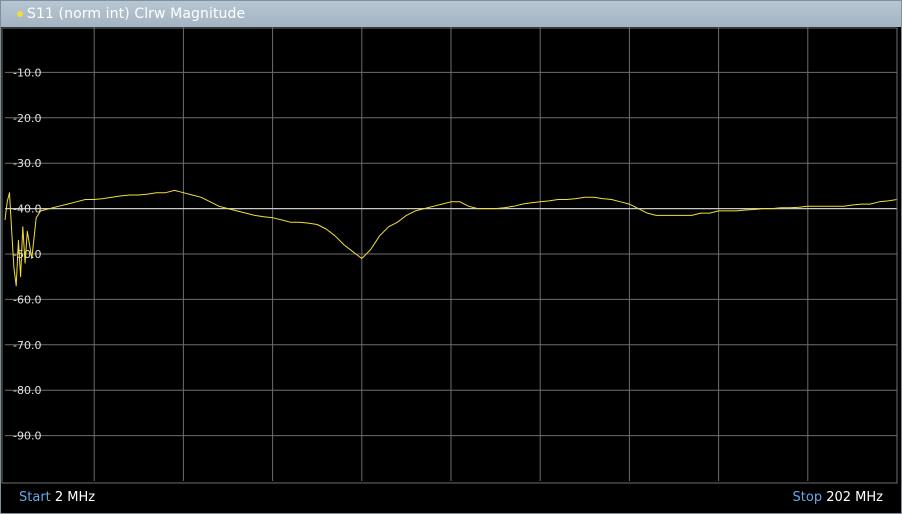  What do you see at coordinates (854, 497) in the screenshot?
I see `stop-value: 202 MHz` at bounding box center [854, 497].